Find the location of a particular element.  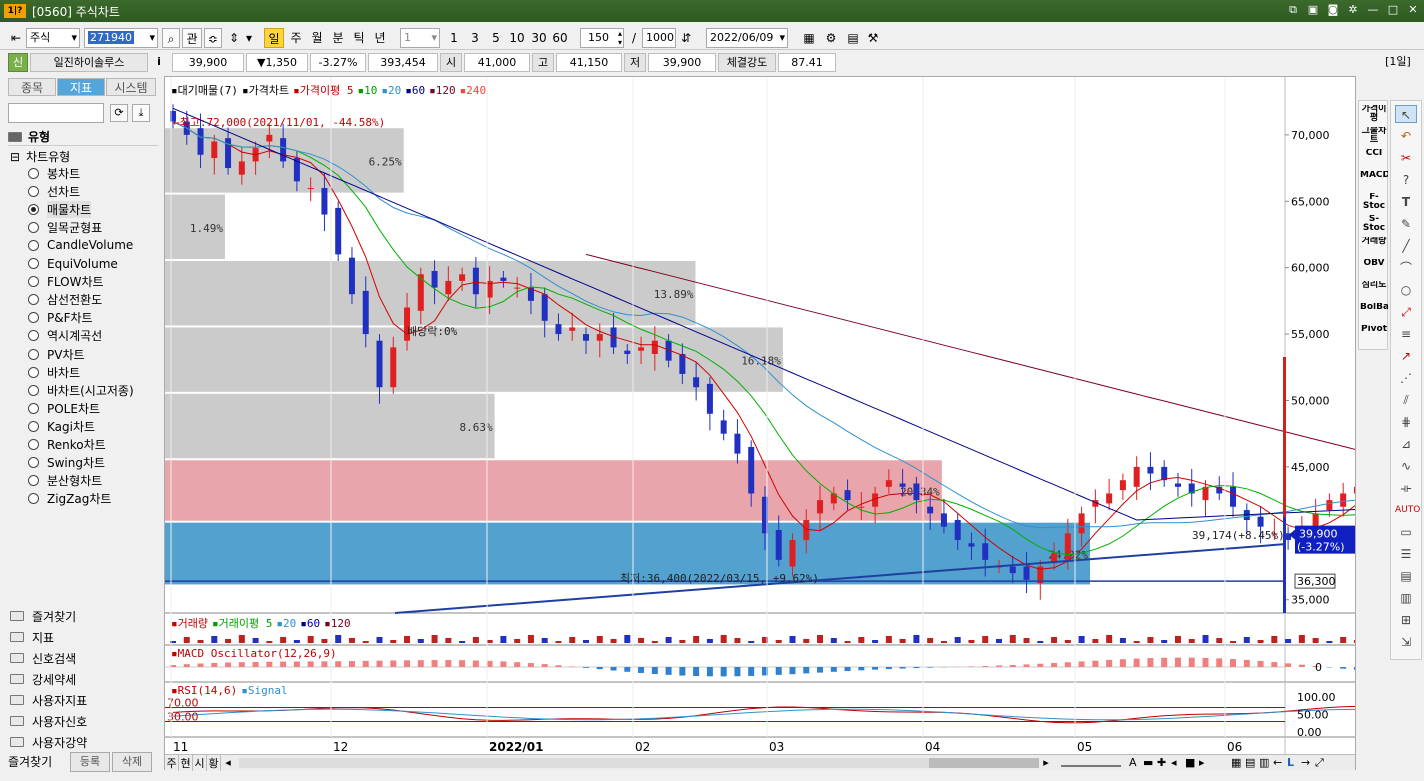

chart-type-item: ZigZag차트 is located at coordinates (69, 499).